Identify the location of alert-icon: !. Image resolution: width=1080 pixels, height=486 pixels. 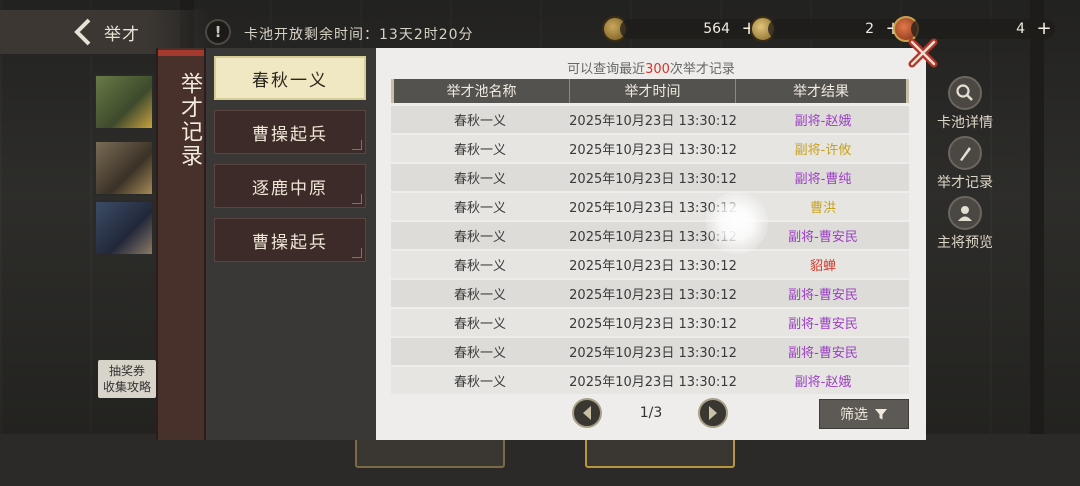
(218, 32).